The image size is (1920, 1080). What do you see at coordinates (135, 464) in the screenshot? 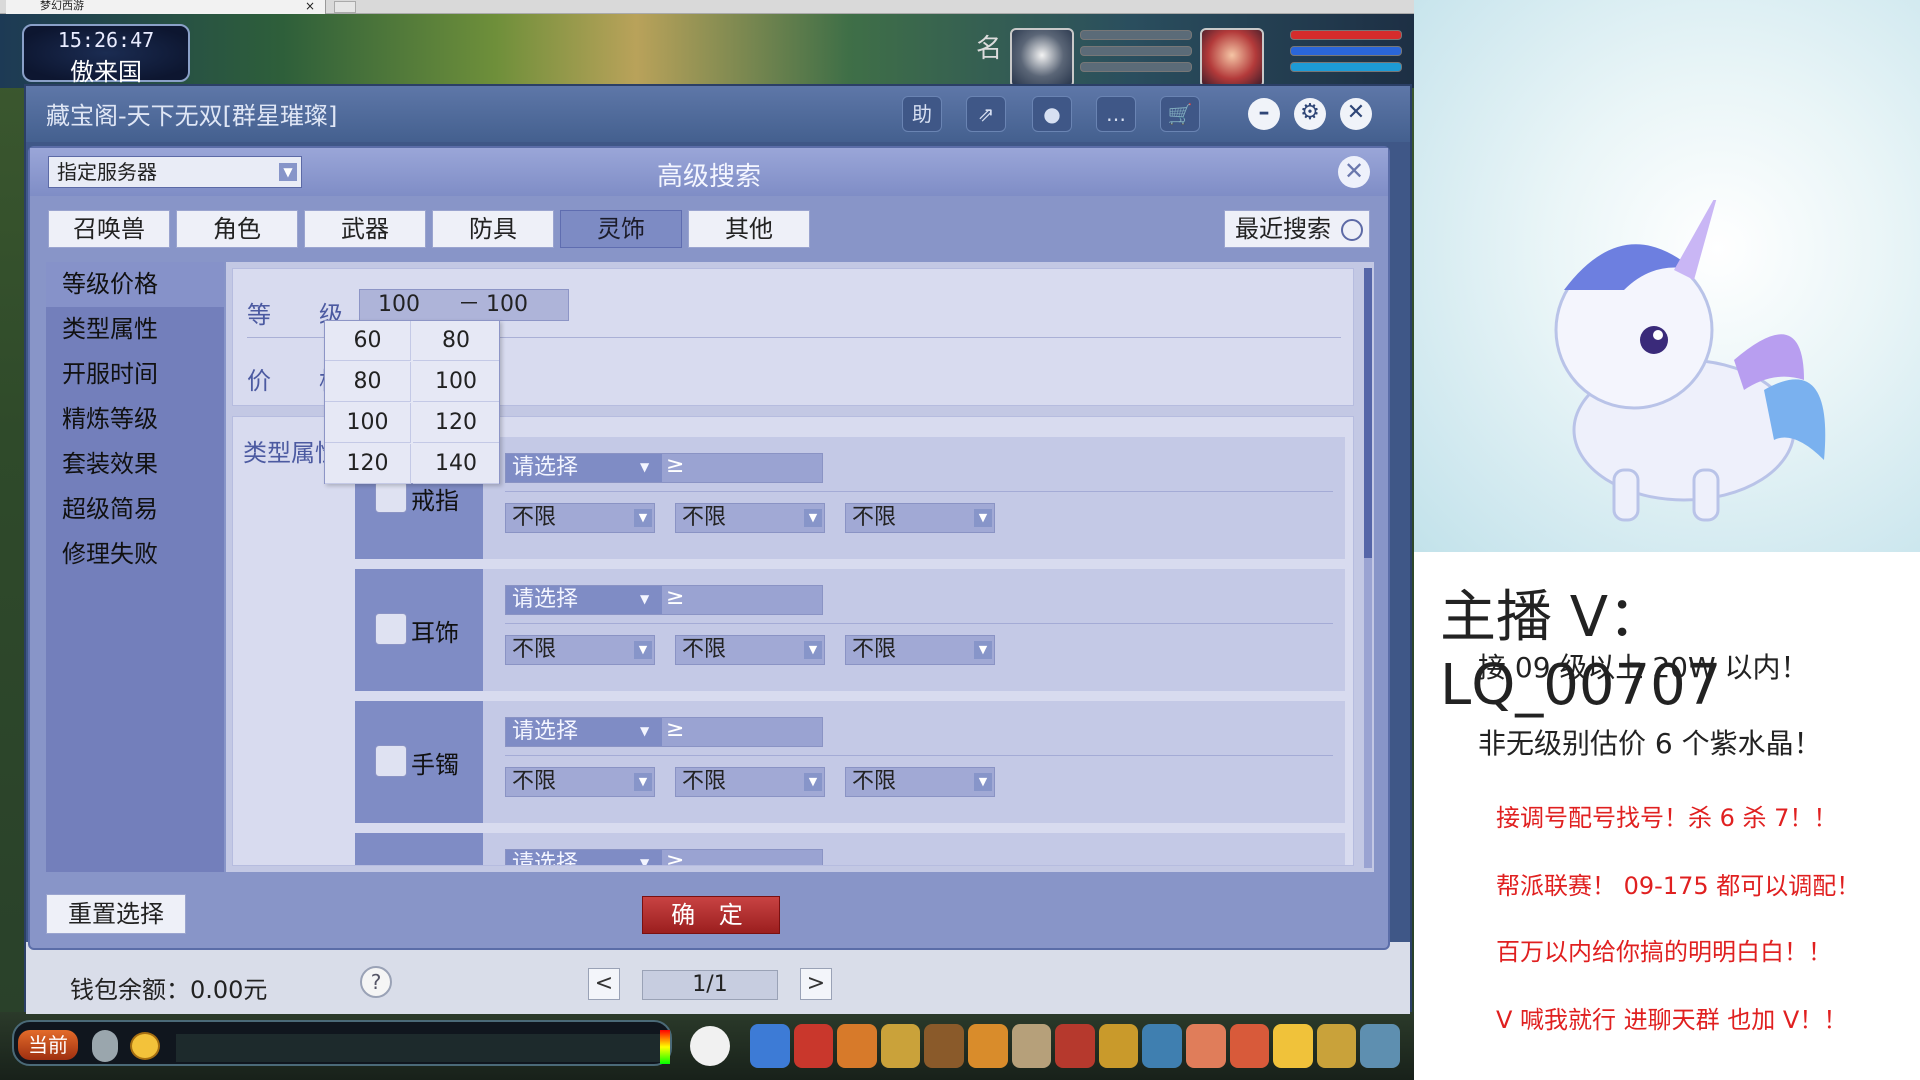
I see `side-item-set-effect: 套装效果` at bounding box center [135, 464].